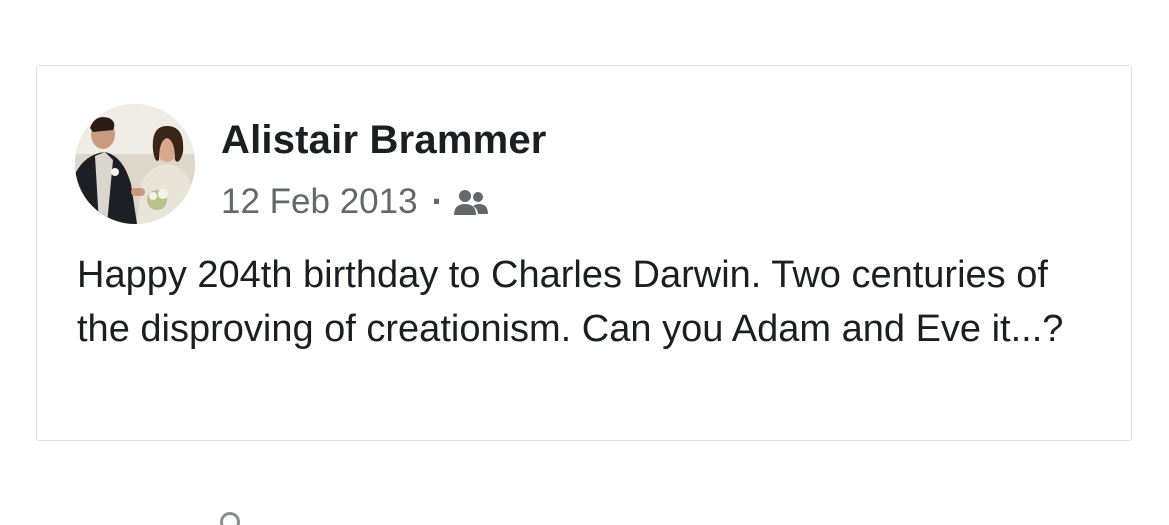  I want to click on post-meta: 12 Feb 2013 ·, so click(355, 202).